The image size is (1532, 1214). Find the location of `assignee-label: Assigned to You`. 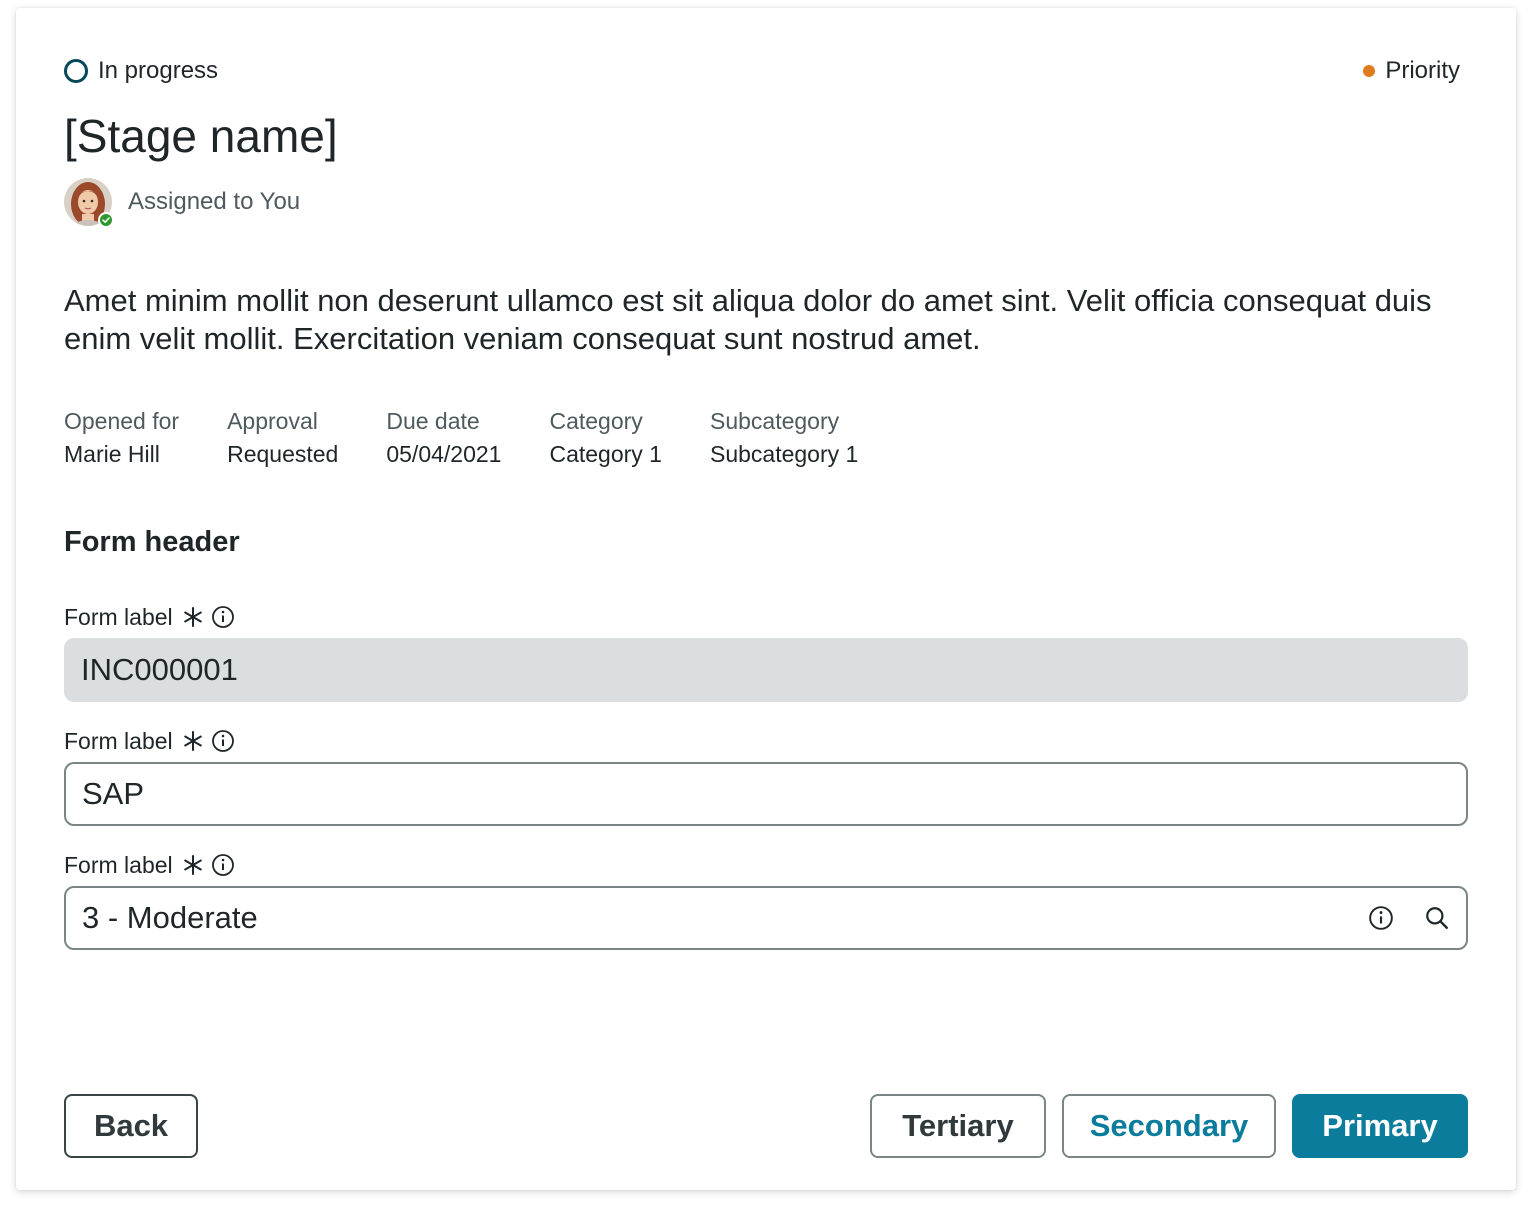

assignee-label: Assigned to You is located at coordinates (214, 201).